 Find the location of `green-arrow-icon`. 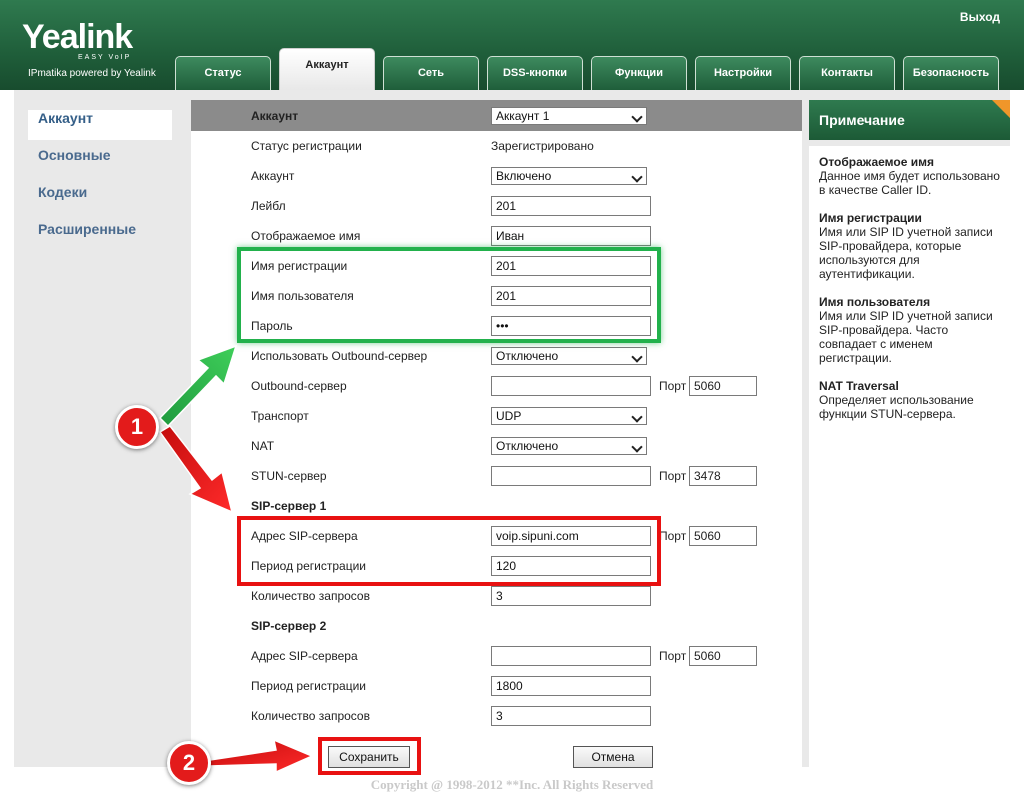

green-arrow-icon is located at coordinates (198, 386).